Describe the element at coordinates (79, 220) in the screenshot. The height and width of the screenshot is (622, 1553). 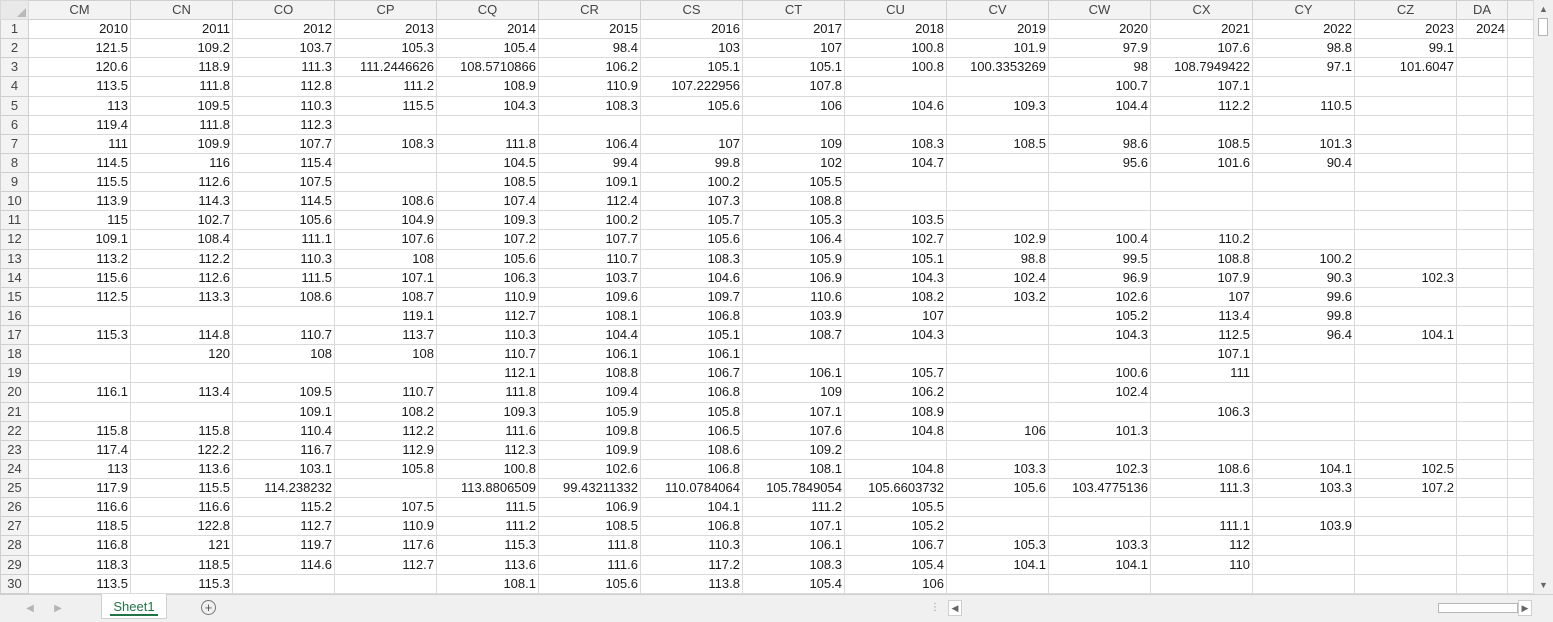
I see `cell: 115` at that location.